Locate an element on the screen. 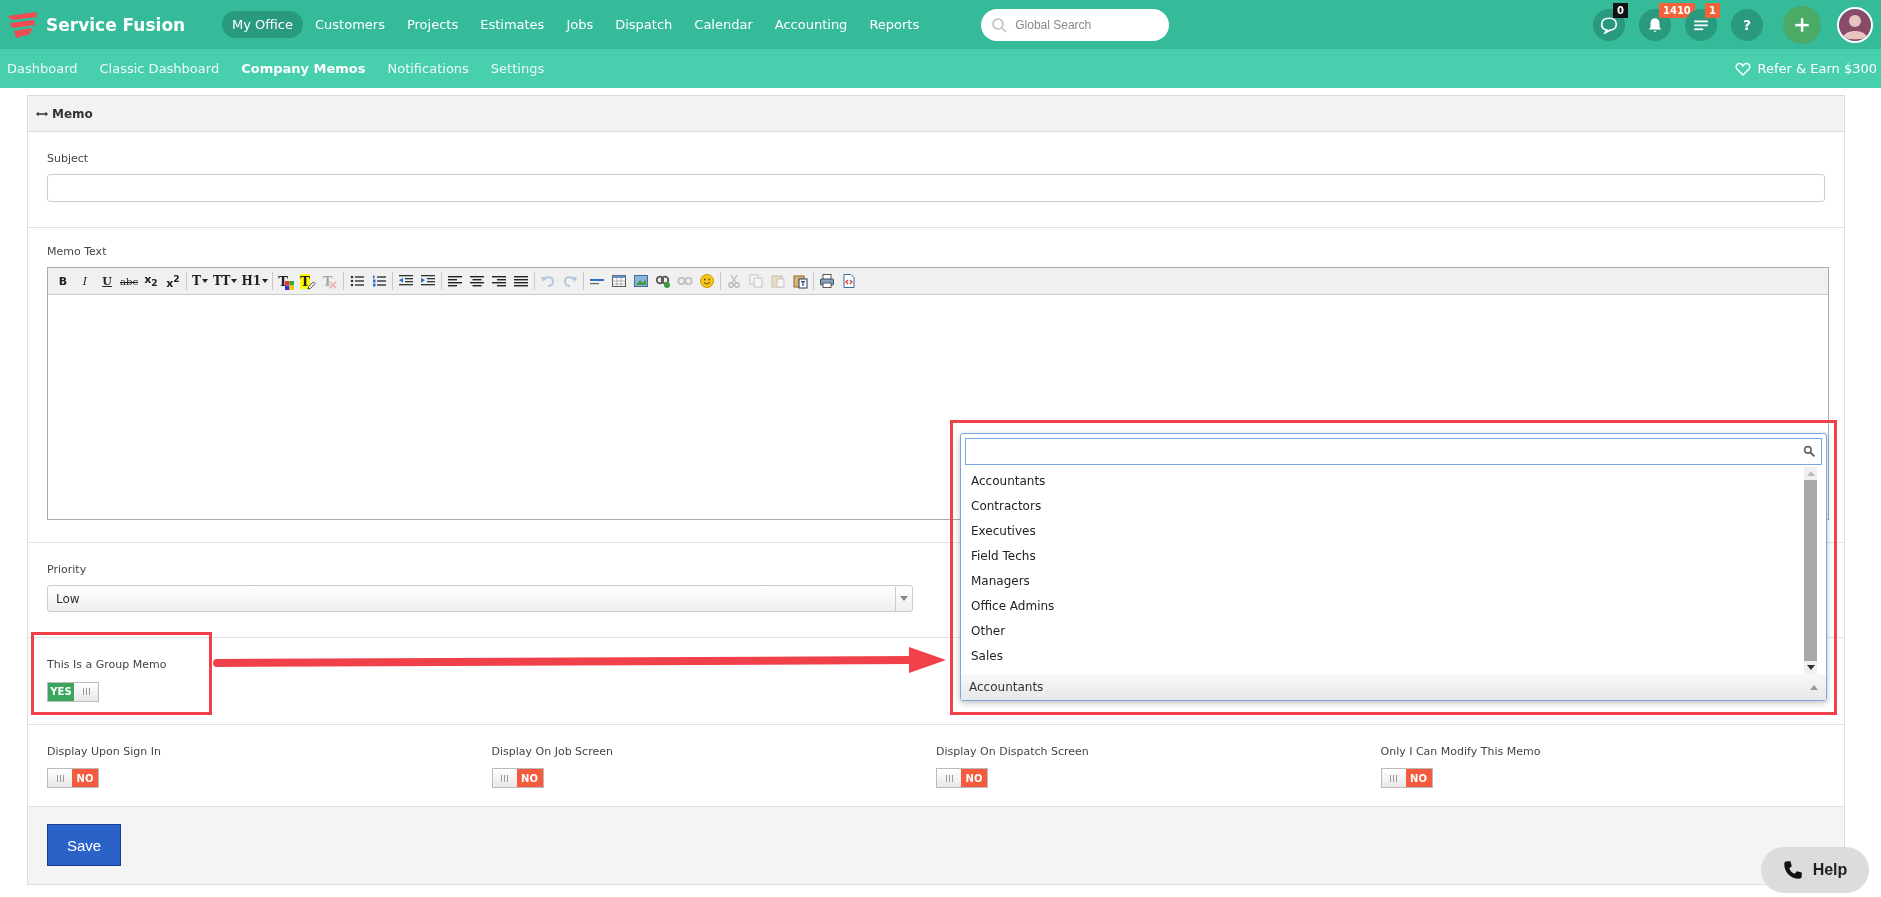 Image resolution: width=1881 pixels, height=897 pixels. table-icon is located at coordinates (619, 281).